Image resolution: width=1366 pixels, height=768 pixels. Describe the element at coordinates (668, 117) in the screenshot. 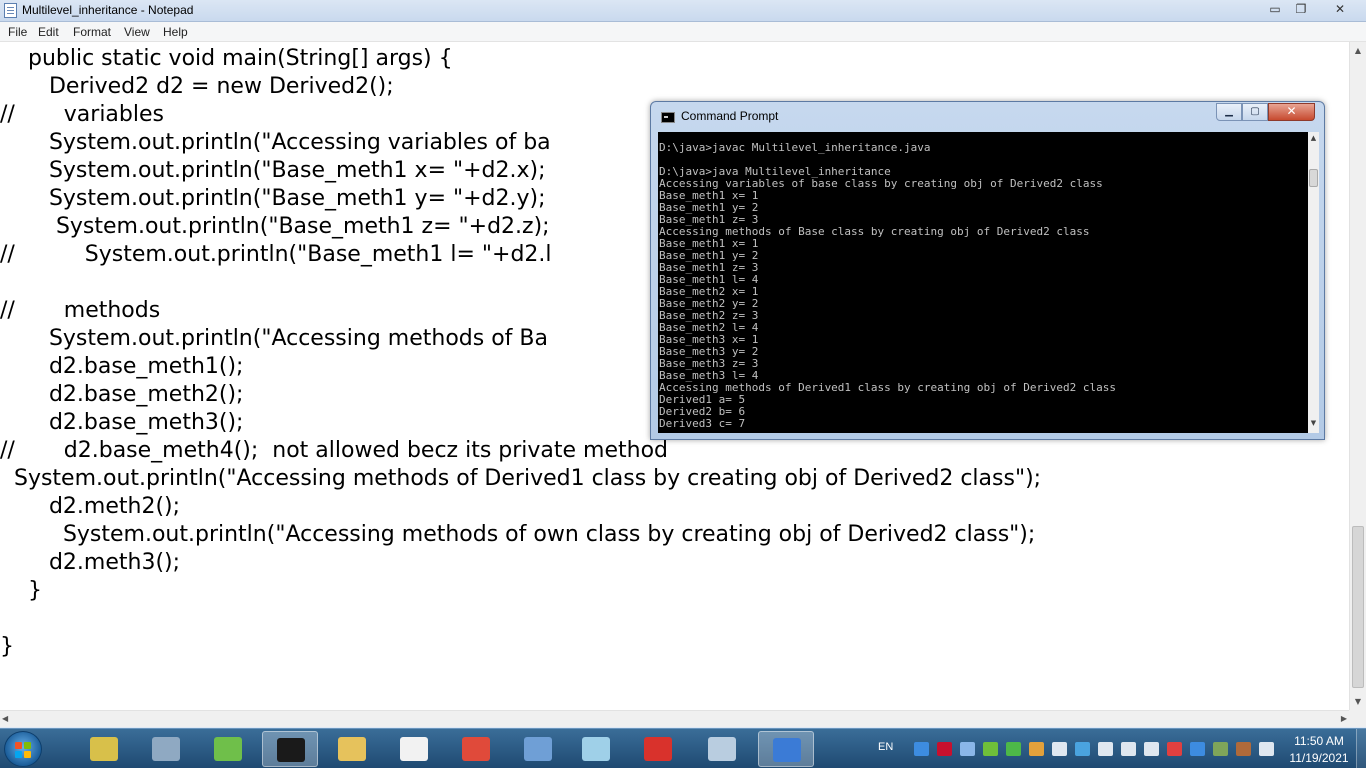

I see `cmd-icon` at that location.